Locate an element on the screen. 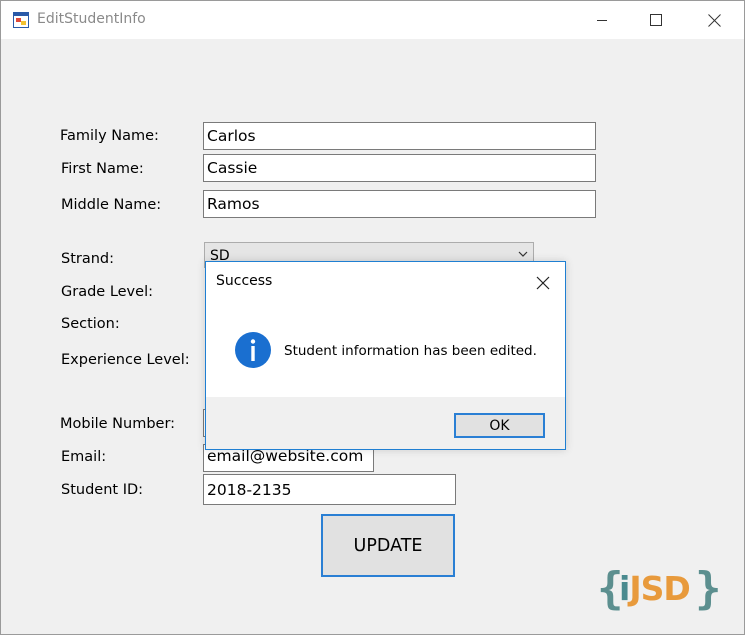  email-label: Email: is located at coordinates (84, 457).